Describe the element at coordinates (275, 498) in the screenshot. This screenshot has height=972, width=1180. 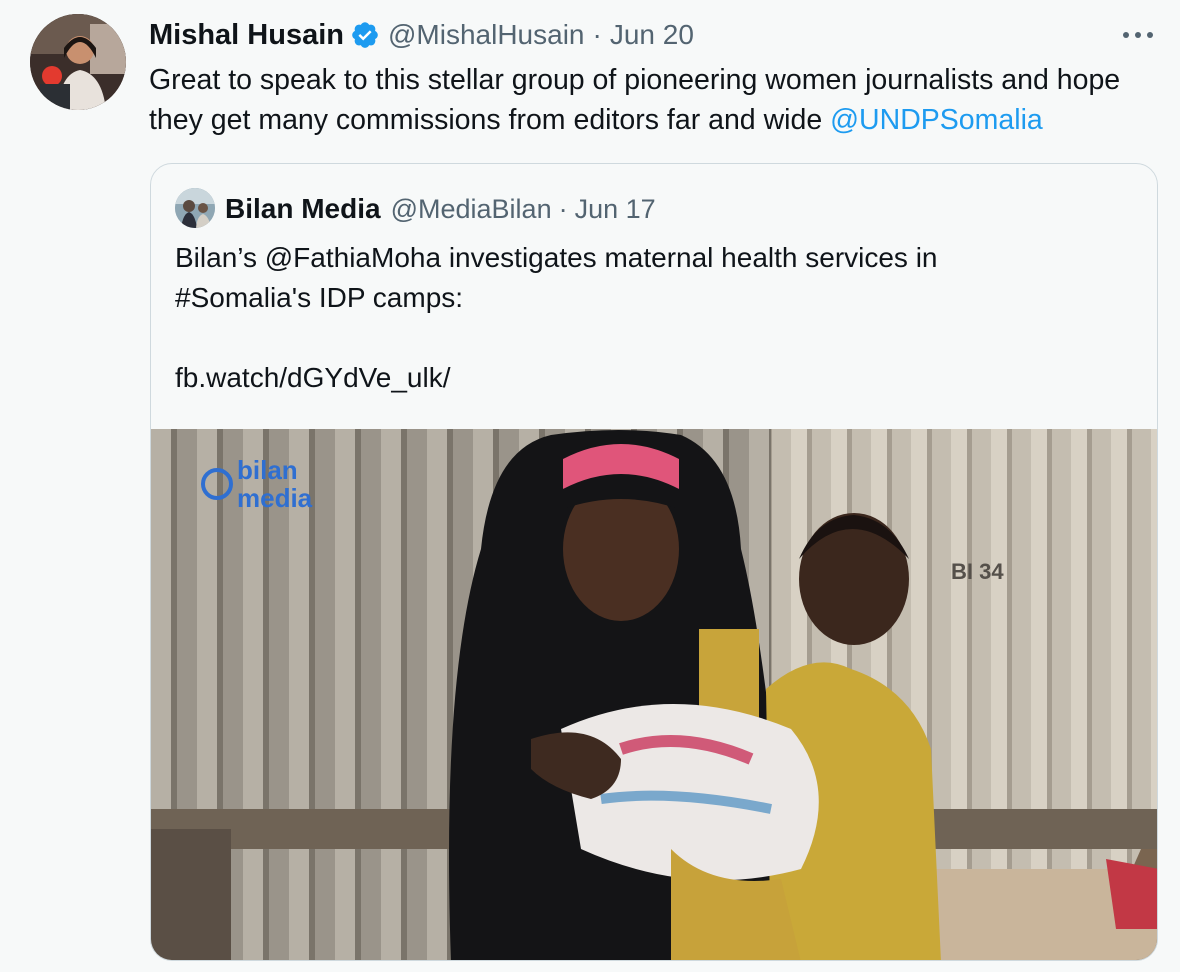
I see `watermark-line-2: media` at that location.